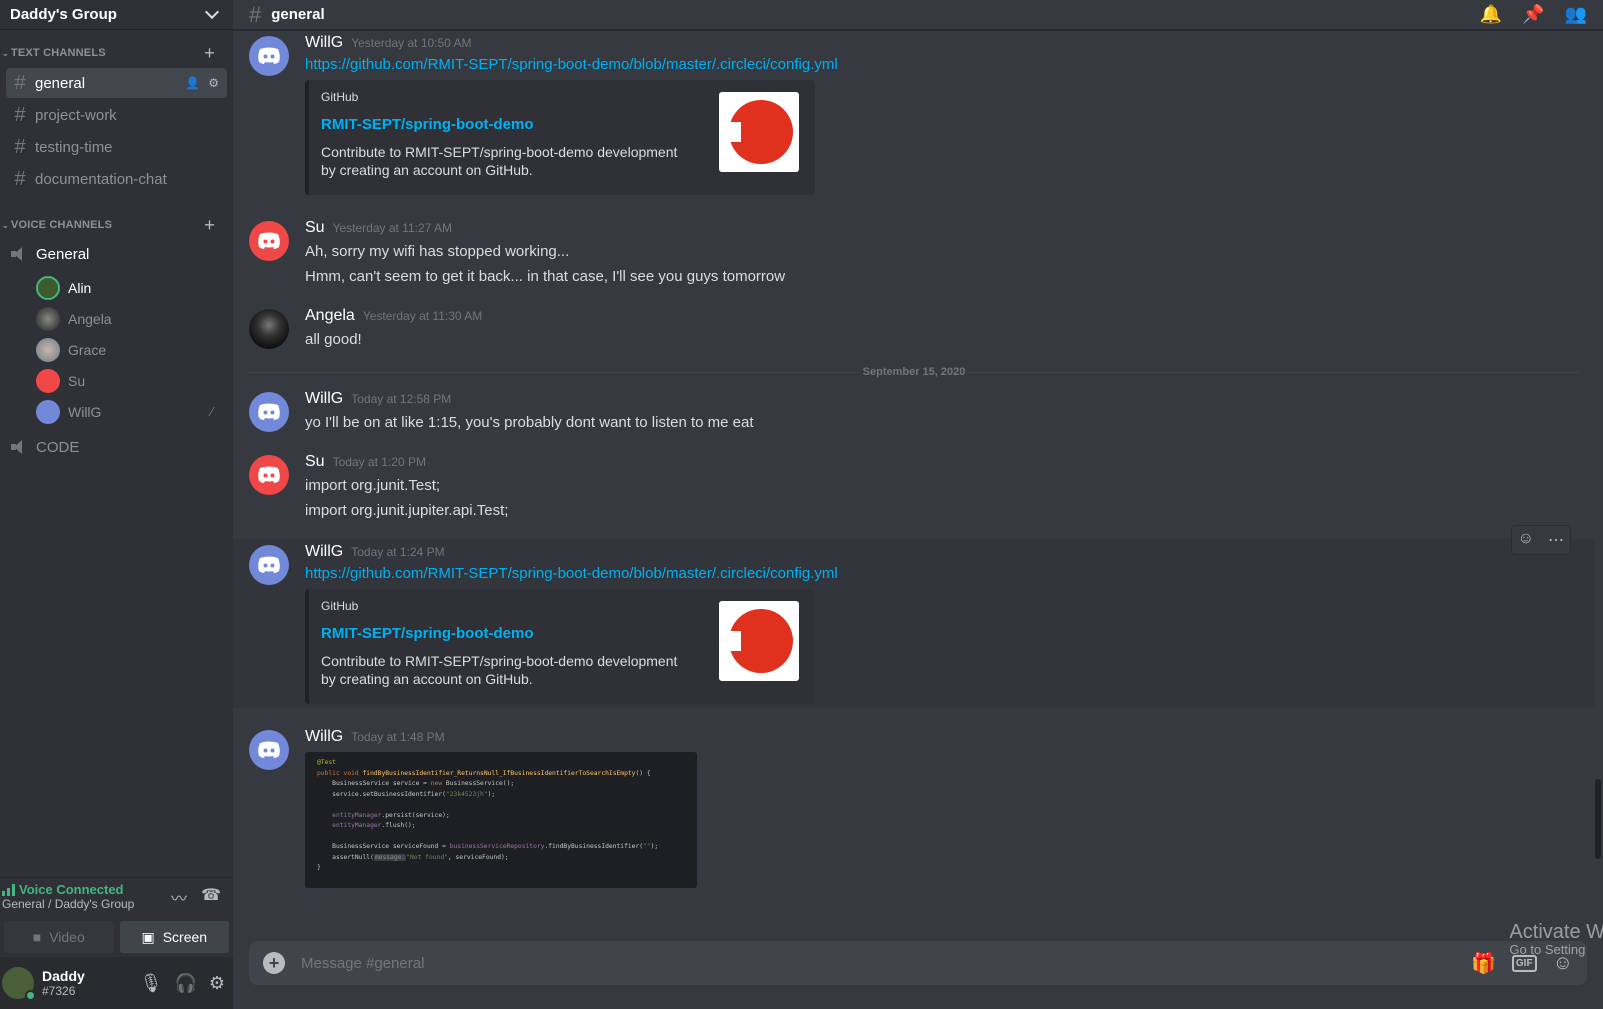  I want to click on message-text: import org.junit.Test;, so click(373, 485).